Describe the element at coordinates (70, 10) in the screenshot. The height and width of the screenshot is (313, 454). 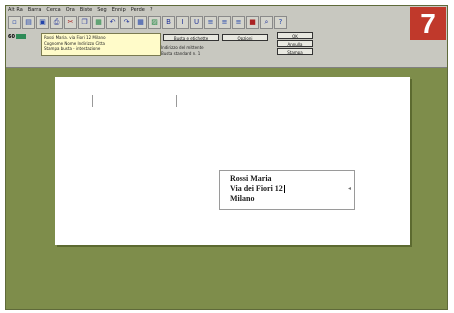
I see `menu-item: Ora` at that location.